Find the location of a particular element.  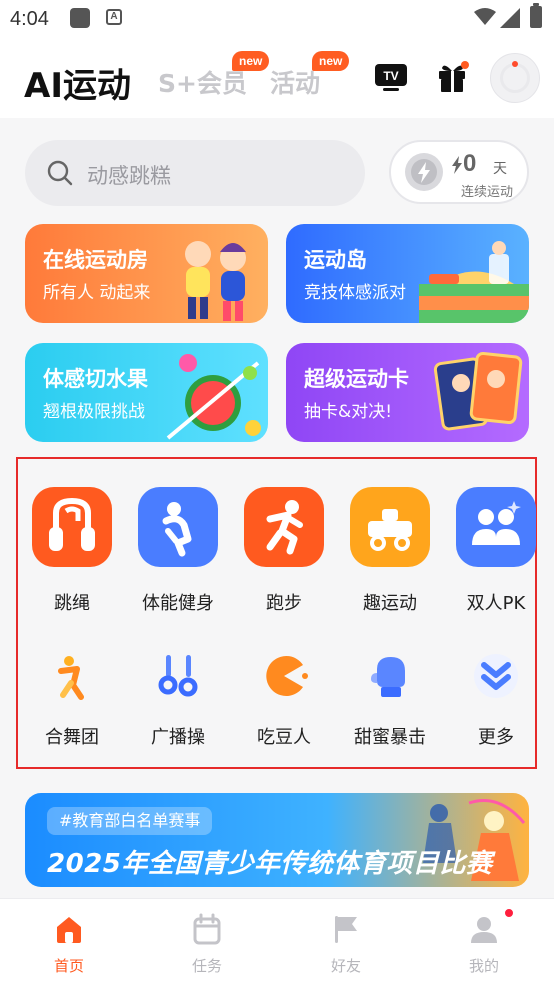

grid-label: 合舞团 is located at coordinates (72, 737).